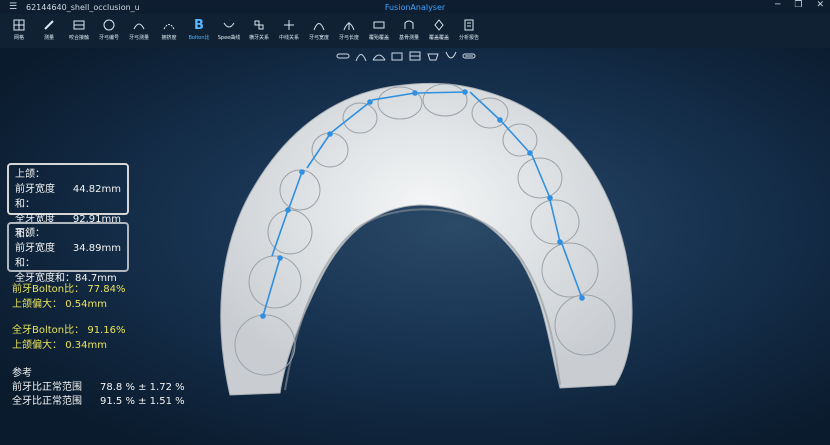  Describe the element at coordinates (37, 345) in the screenshot. I see `overall-excess-label: 上颌偏大：` at that location.